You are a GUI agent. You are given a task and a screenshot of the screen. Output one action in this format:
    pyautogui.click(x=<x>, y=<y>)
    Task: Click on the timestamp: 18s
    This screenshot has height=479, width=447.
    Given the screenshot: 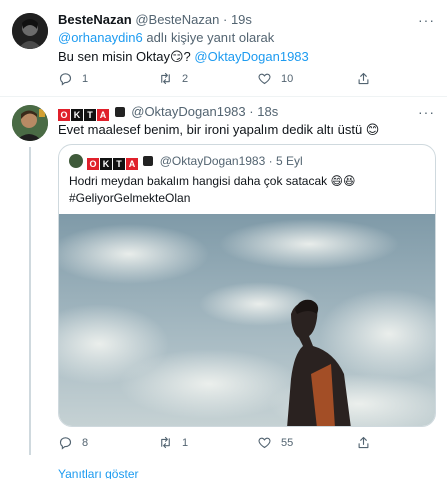 What is the action you would take?
    pyautogui.click(x=267, y=111)
    